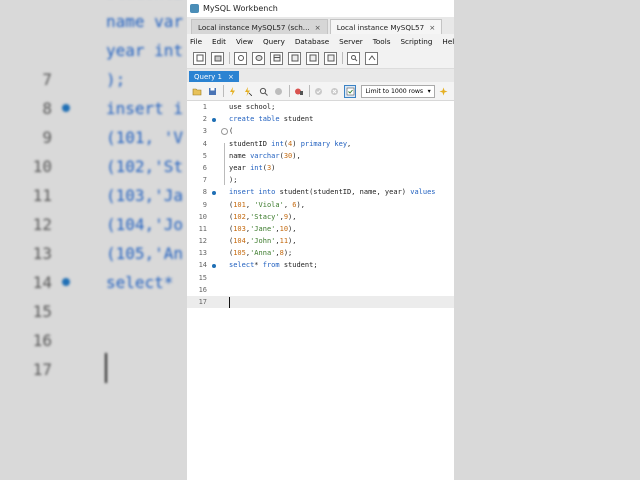  Describe the element at coordinates (320, 119) in the screenshot. I see `editor-line: 2 create table student` at that location.